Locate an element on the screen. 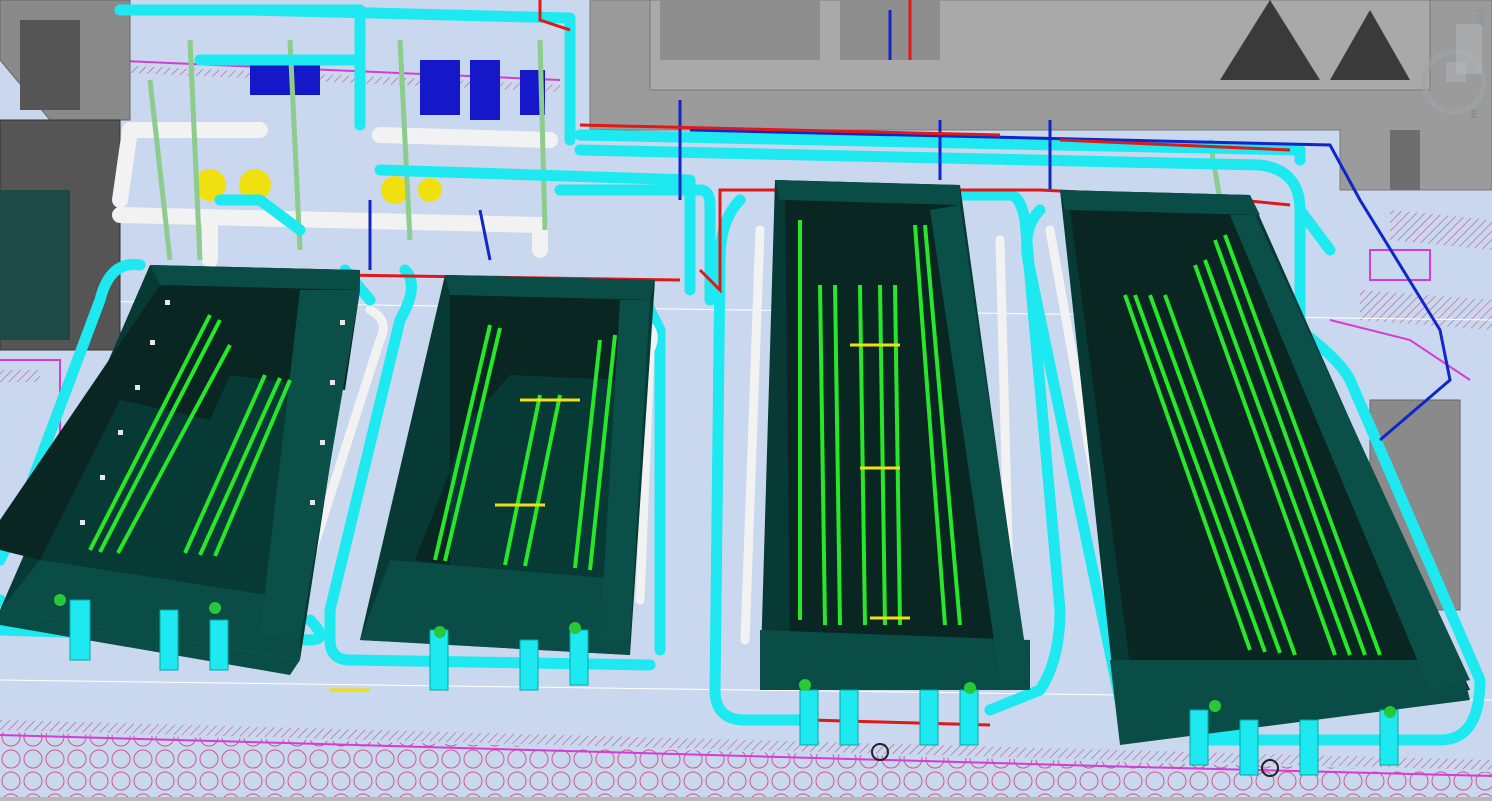  horizontal-scrollbar is located at coordinates (746, 799).